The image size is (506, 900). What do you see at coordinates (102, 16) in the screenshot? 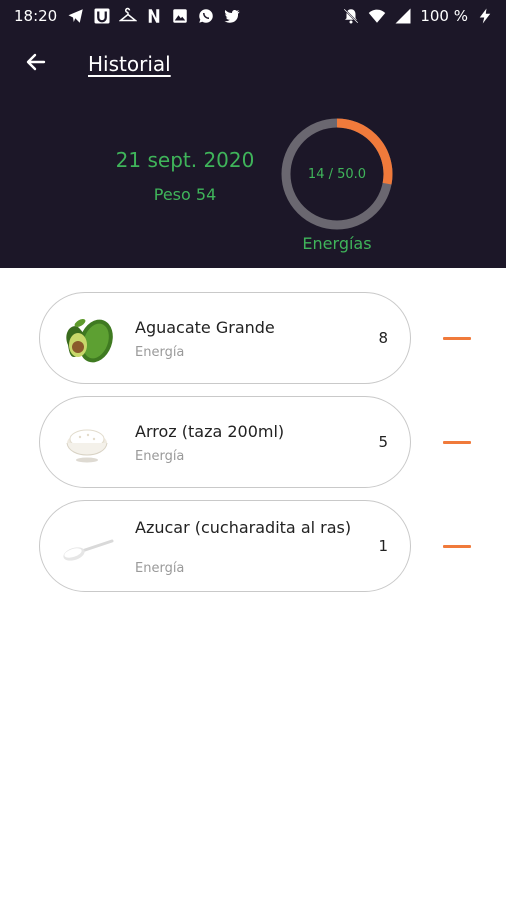
I see `u-app-icon` at bounding box center [102, 16].